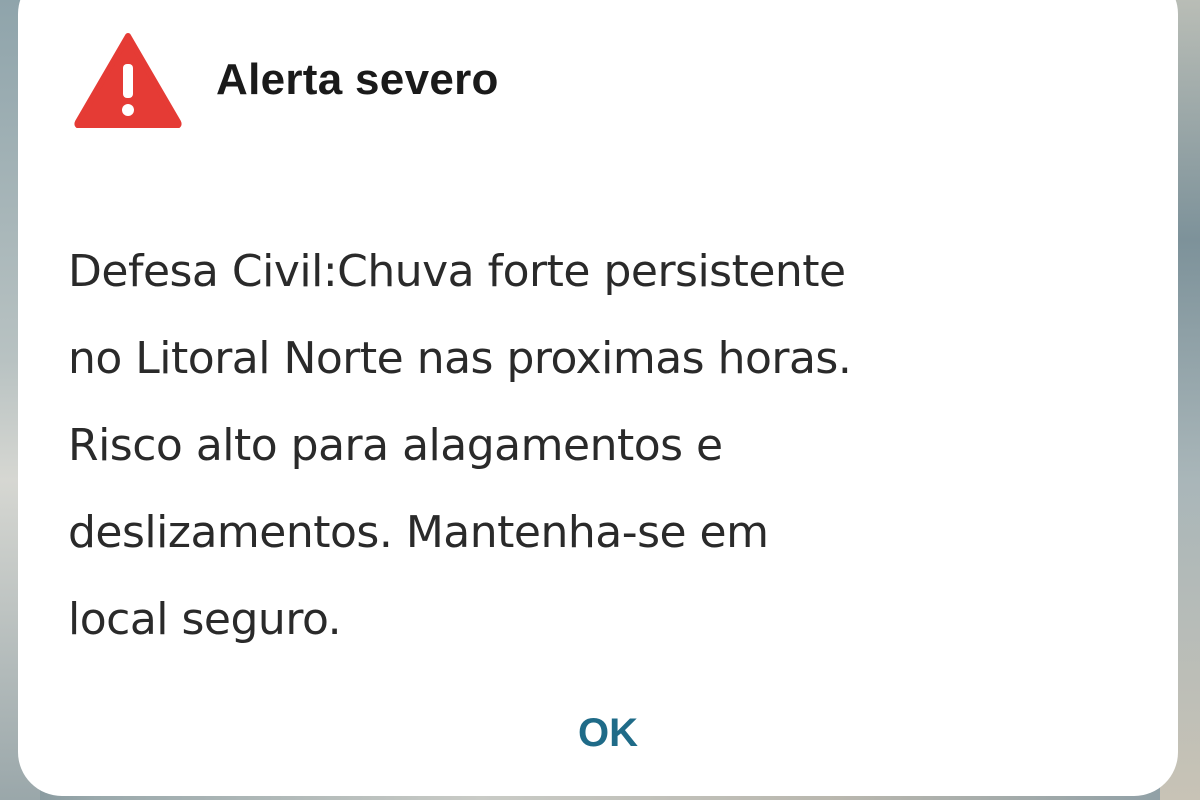 This screenshot has height=800, width=1200. Describe the element at coordinates (357, 79) in the screenshot. I see `alert-title: Alerta severo` at that location.